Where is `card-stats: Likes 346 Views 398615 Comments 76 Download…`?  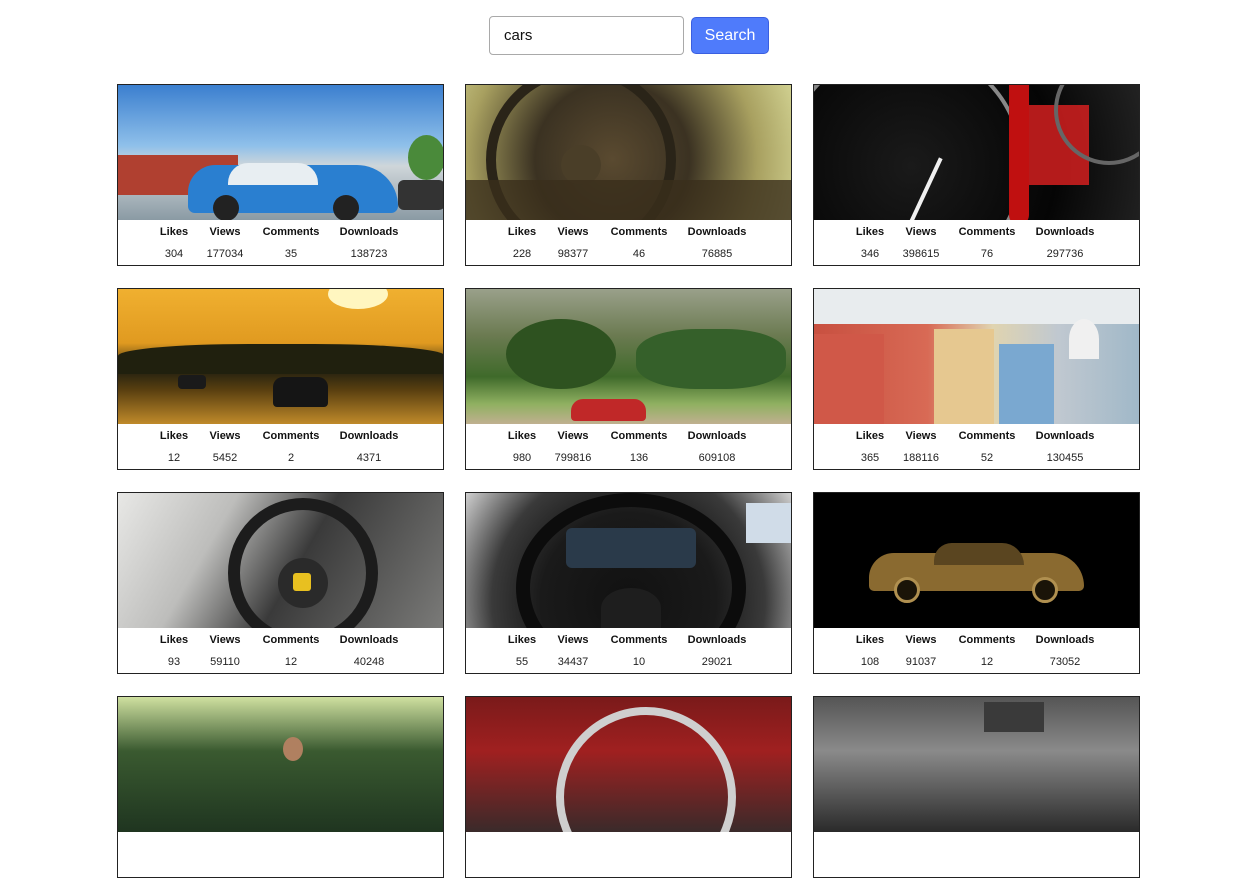 card-stats: Likes 346 Views 398615 Comments 76 Download… is located at coordinates (976, 242).